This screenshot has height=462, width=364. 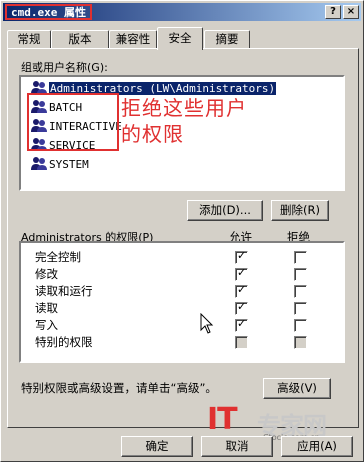 What do you see at coordinates (119, 388) in the screenshot?
I see `advanced-hint: 特别权限或高级设置，请单击“高级”。` at bounding box center [119, 388].